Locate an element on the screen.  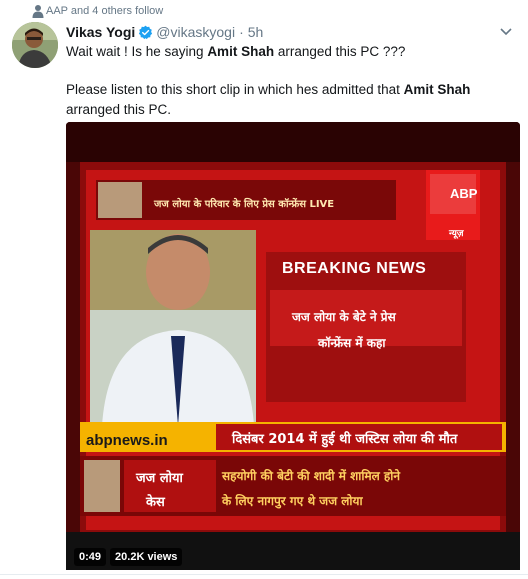
video-headline-line: कॉन्फ्रेंस में कहा is located at coordinates (352, 343).